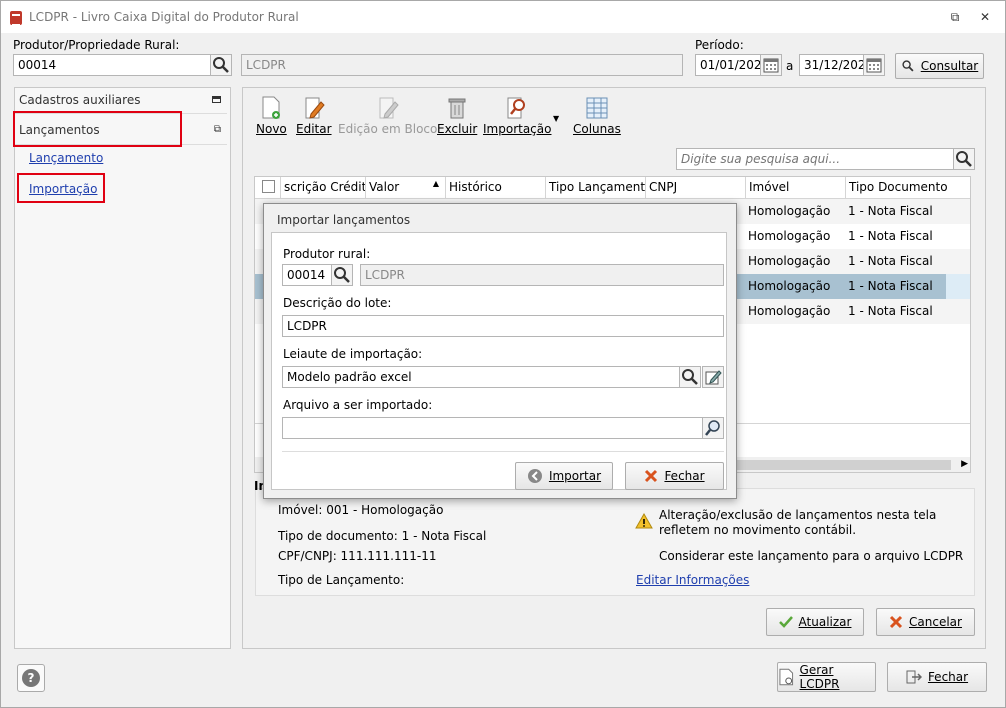 The width and height of the screenshot is (1006, 708). What do you see at coordinates (696, 188) in the screenshot?
I see `column-header-cnpj: CNPJ` at bounding box center [696, 188].